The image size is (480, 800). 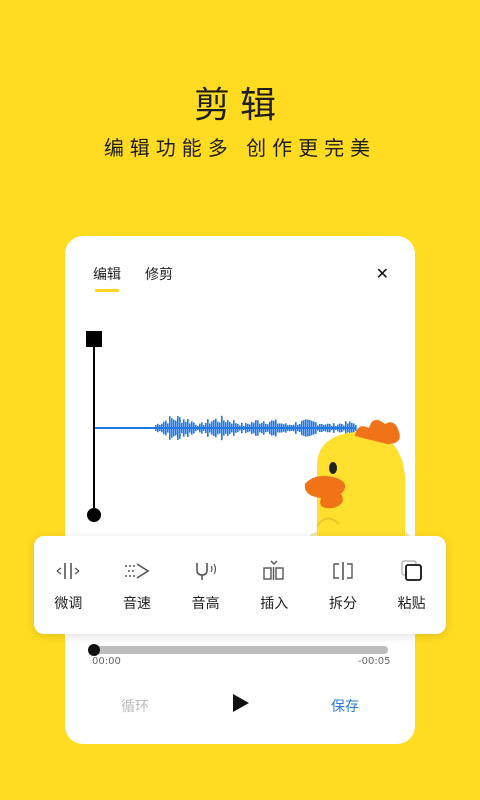 I want to click on chick-beak, so click(x=325, y=492).